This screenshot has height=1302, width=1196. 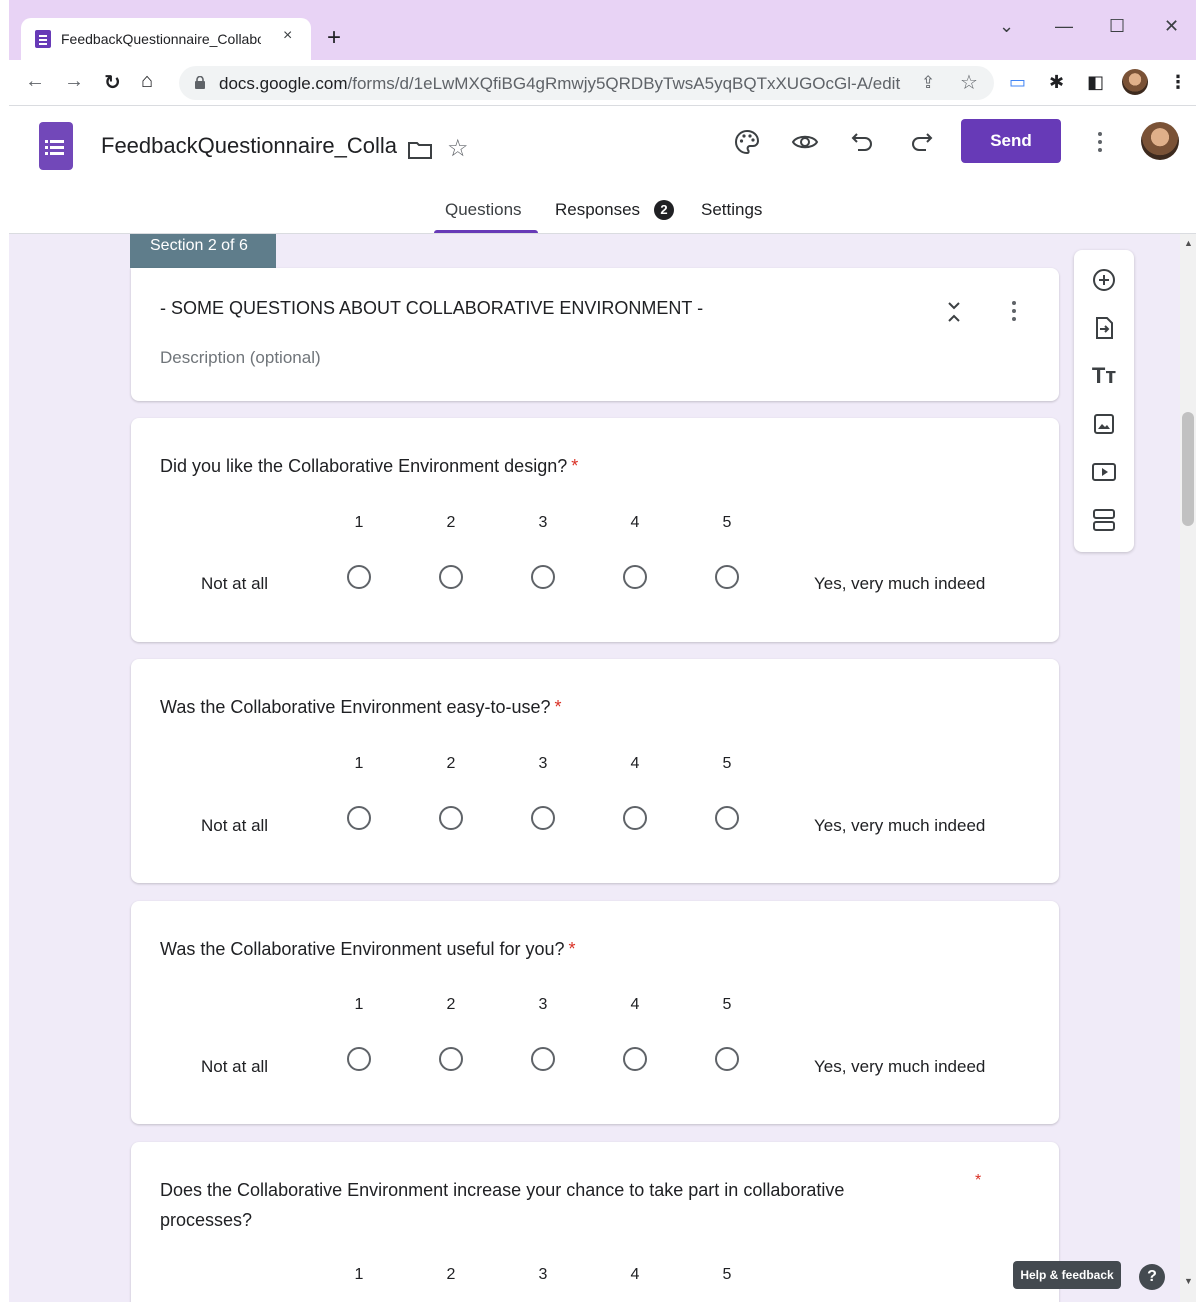 I want to click on home-icon: ⌂, so click(x=147, y=81).